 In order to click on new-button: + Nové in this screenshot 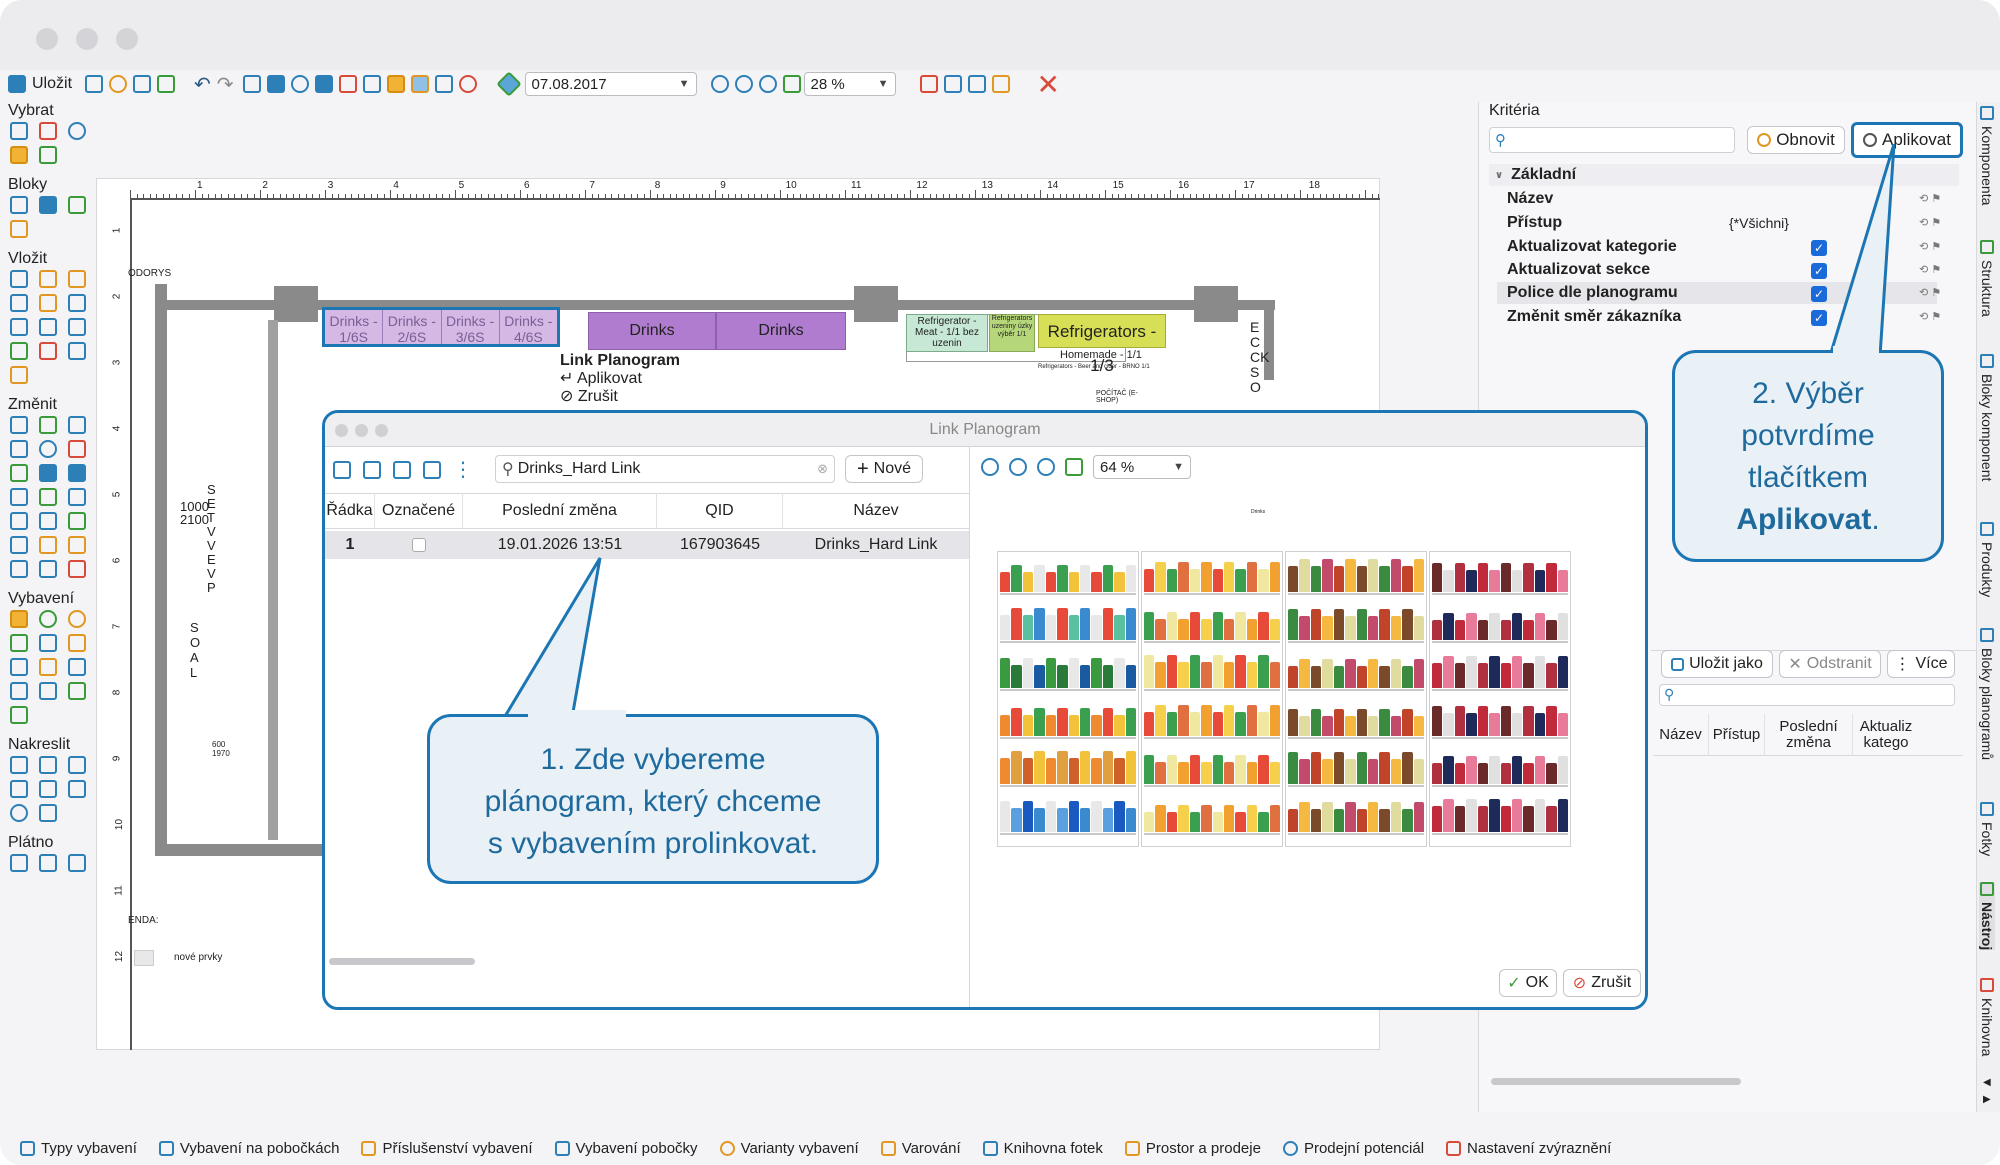, I will do `click(884, 469)`.